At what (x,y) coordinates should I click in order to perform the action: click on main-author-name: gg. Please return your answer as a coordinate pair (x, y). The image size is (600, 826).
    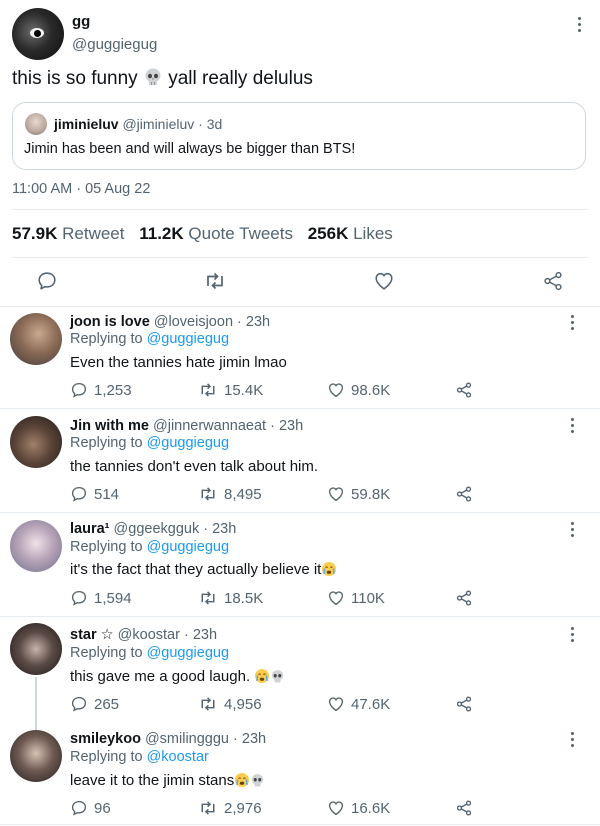
    Looking at the image, I should click on (81, 21).